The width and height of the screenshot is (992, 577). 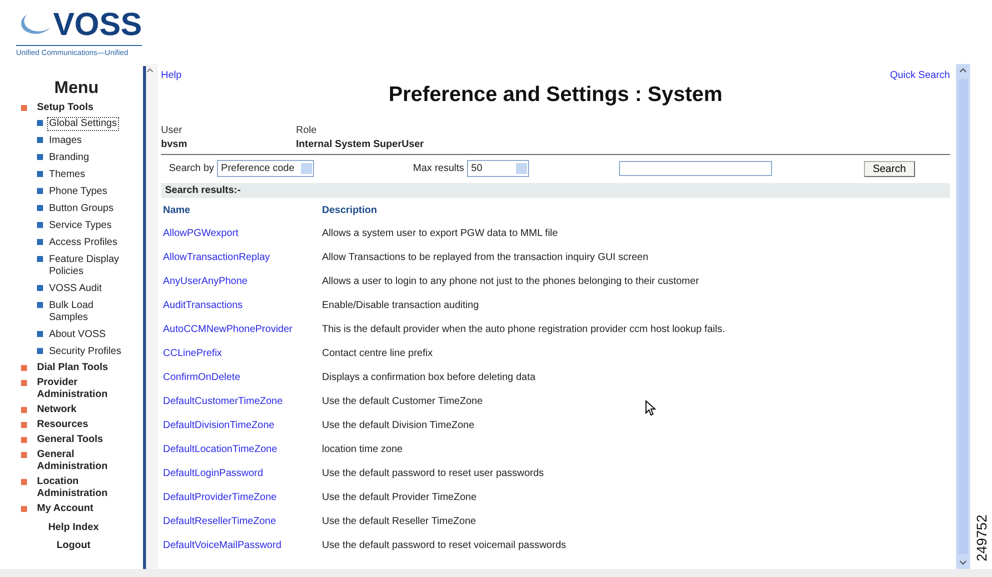 I want to click on menu-section: Network, so click(x=82, y=410).